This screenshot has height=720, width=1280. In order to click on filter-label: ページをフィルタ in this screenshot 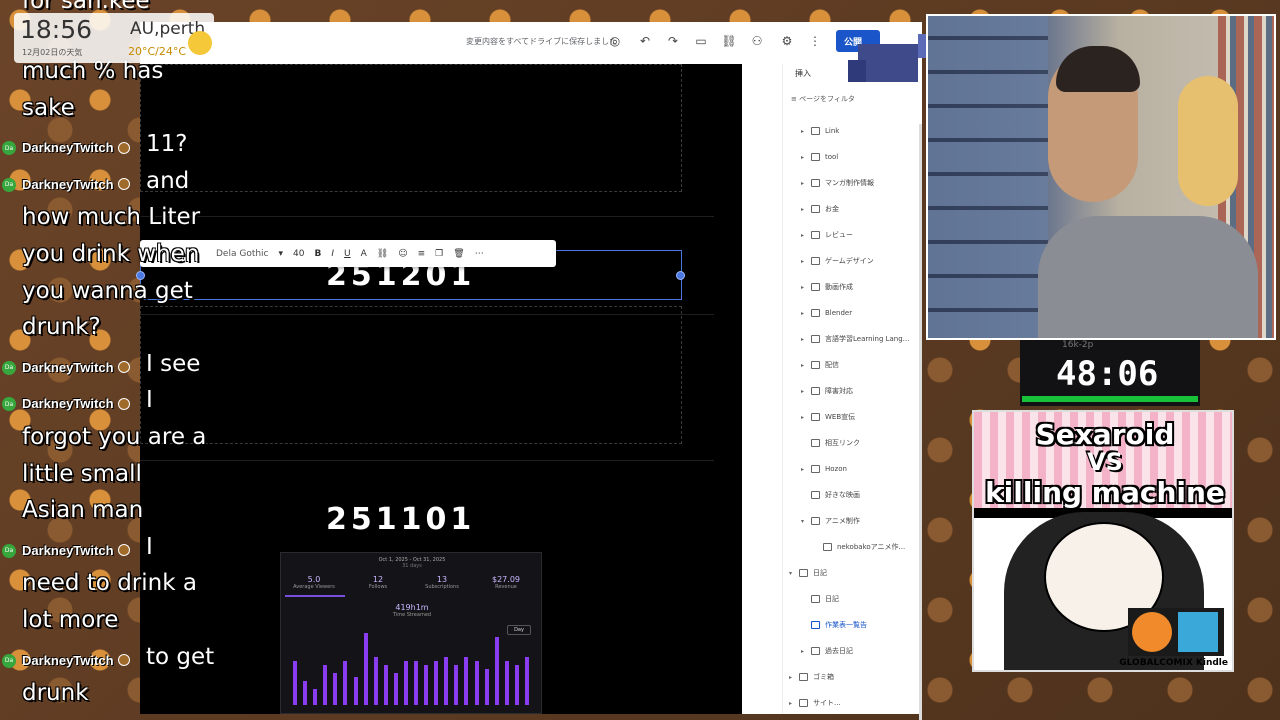, I will do `click(827, 99)`.